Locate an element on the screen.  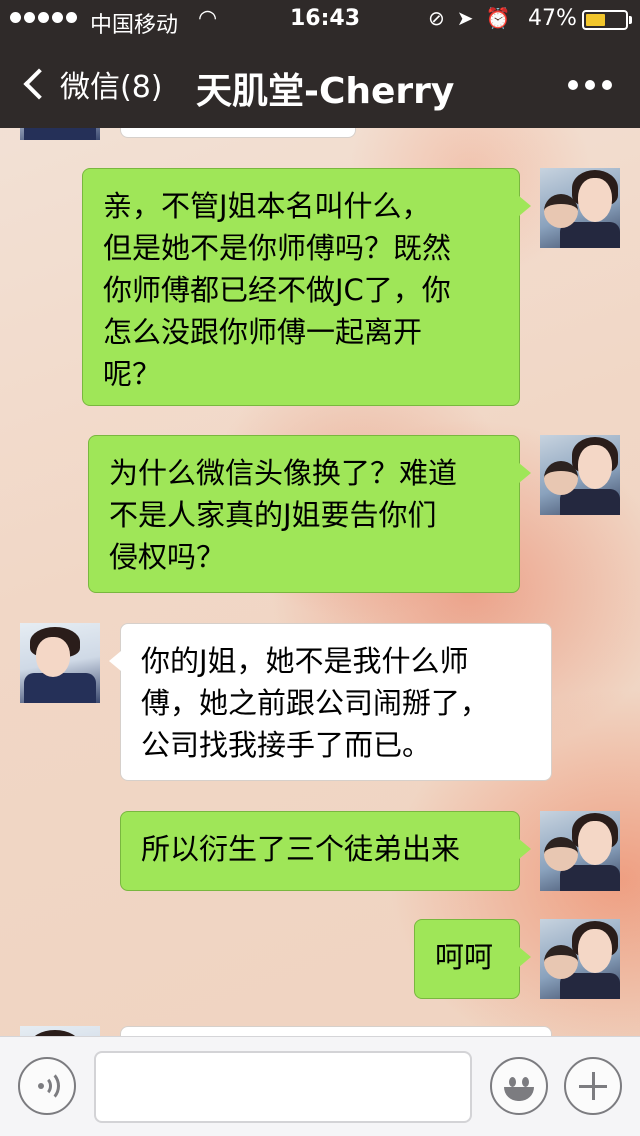
message-bubble-incoming: 你的J姐，她不是我什么师 傅，她之前跟公司闹掰了， 公司找我接手了而已。 is located at coordinates (336, 702).